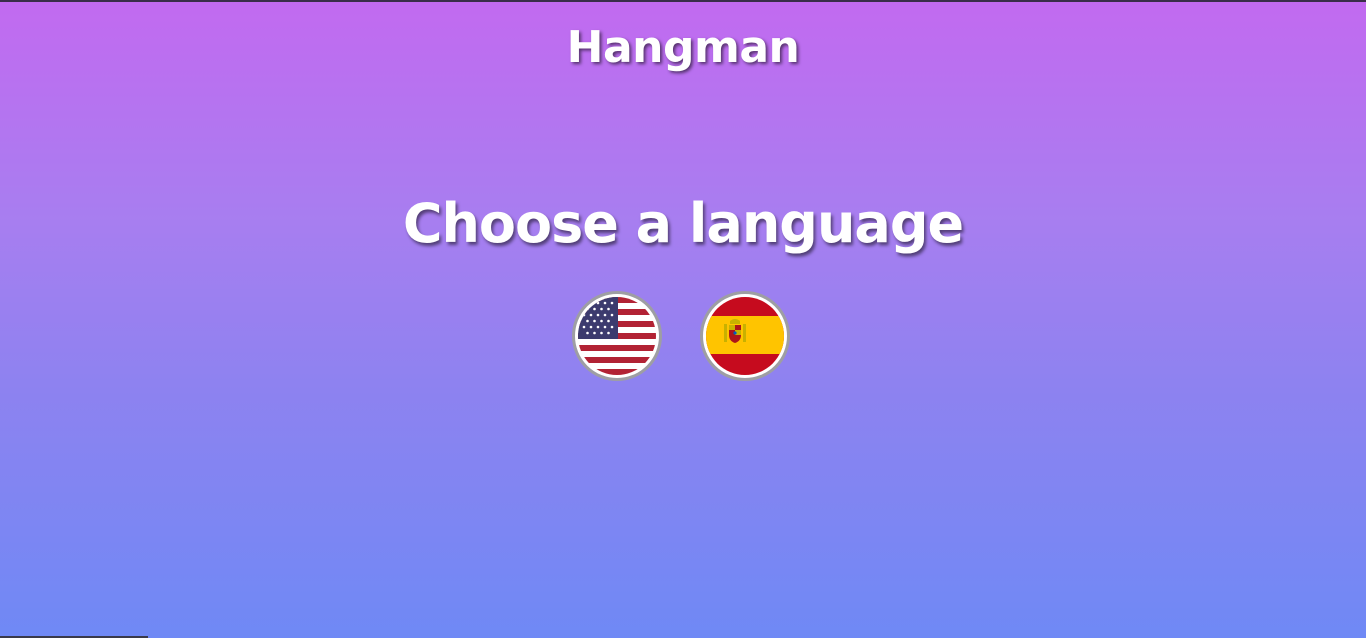 Image resolution: width=1366 pixels, height=638 pixels. I want to click on app-title: Hangman, so click(683, 47).